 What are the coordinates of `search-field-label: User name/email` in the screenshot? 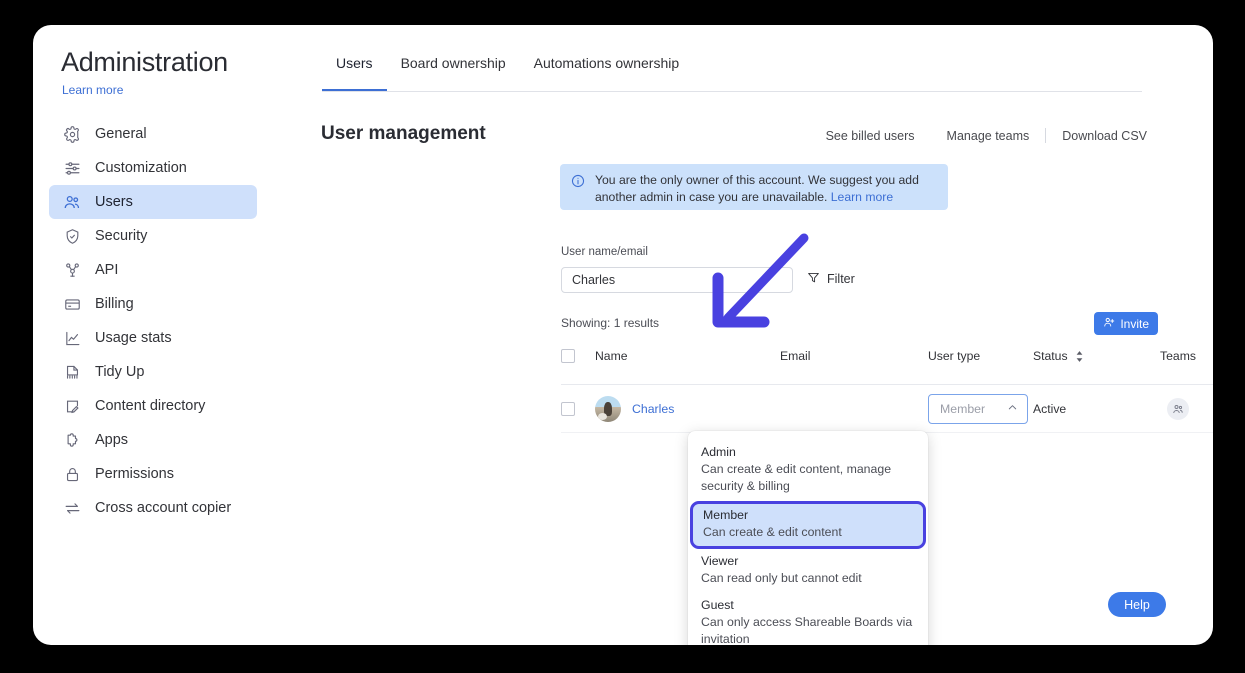 It's located at (604, 252).